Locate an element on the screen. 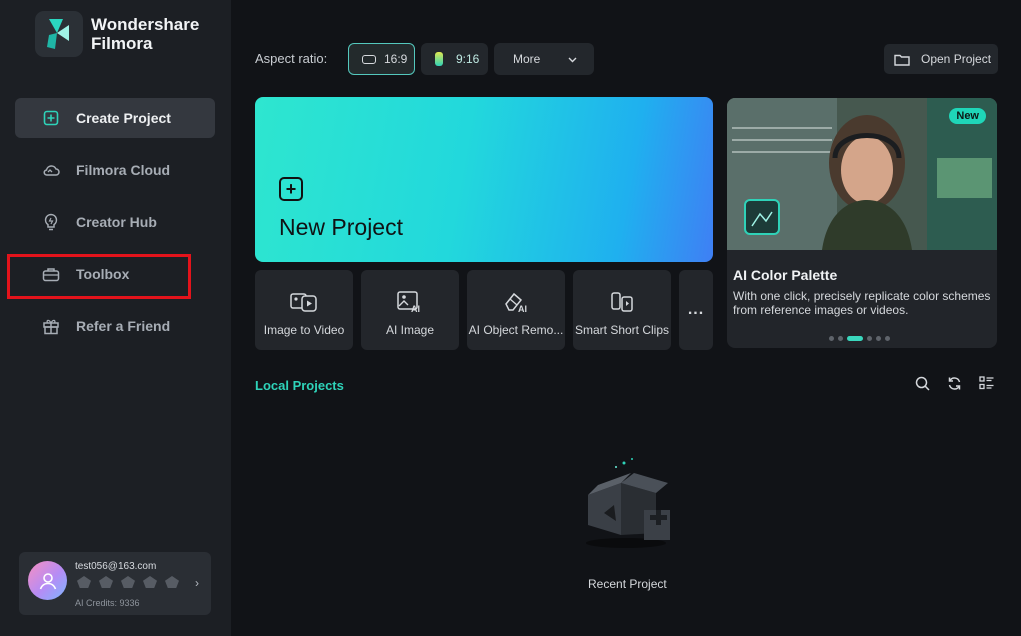  tool-ai-image: AI AI Image is located at coordinates (410, 310).